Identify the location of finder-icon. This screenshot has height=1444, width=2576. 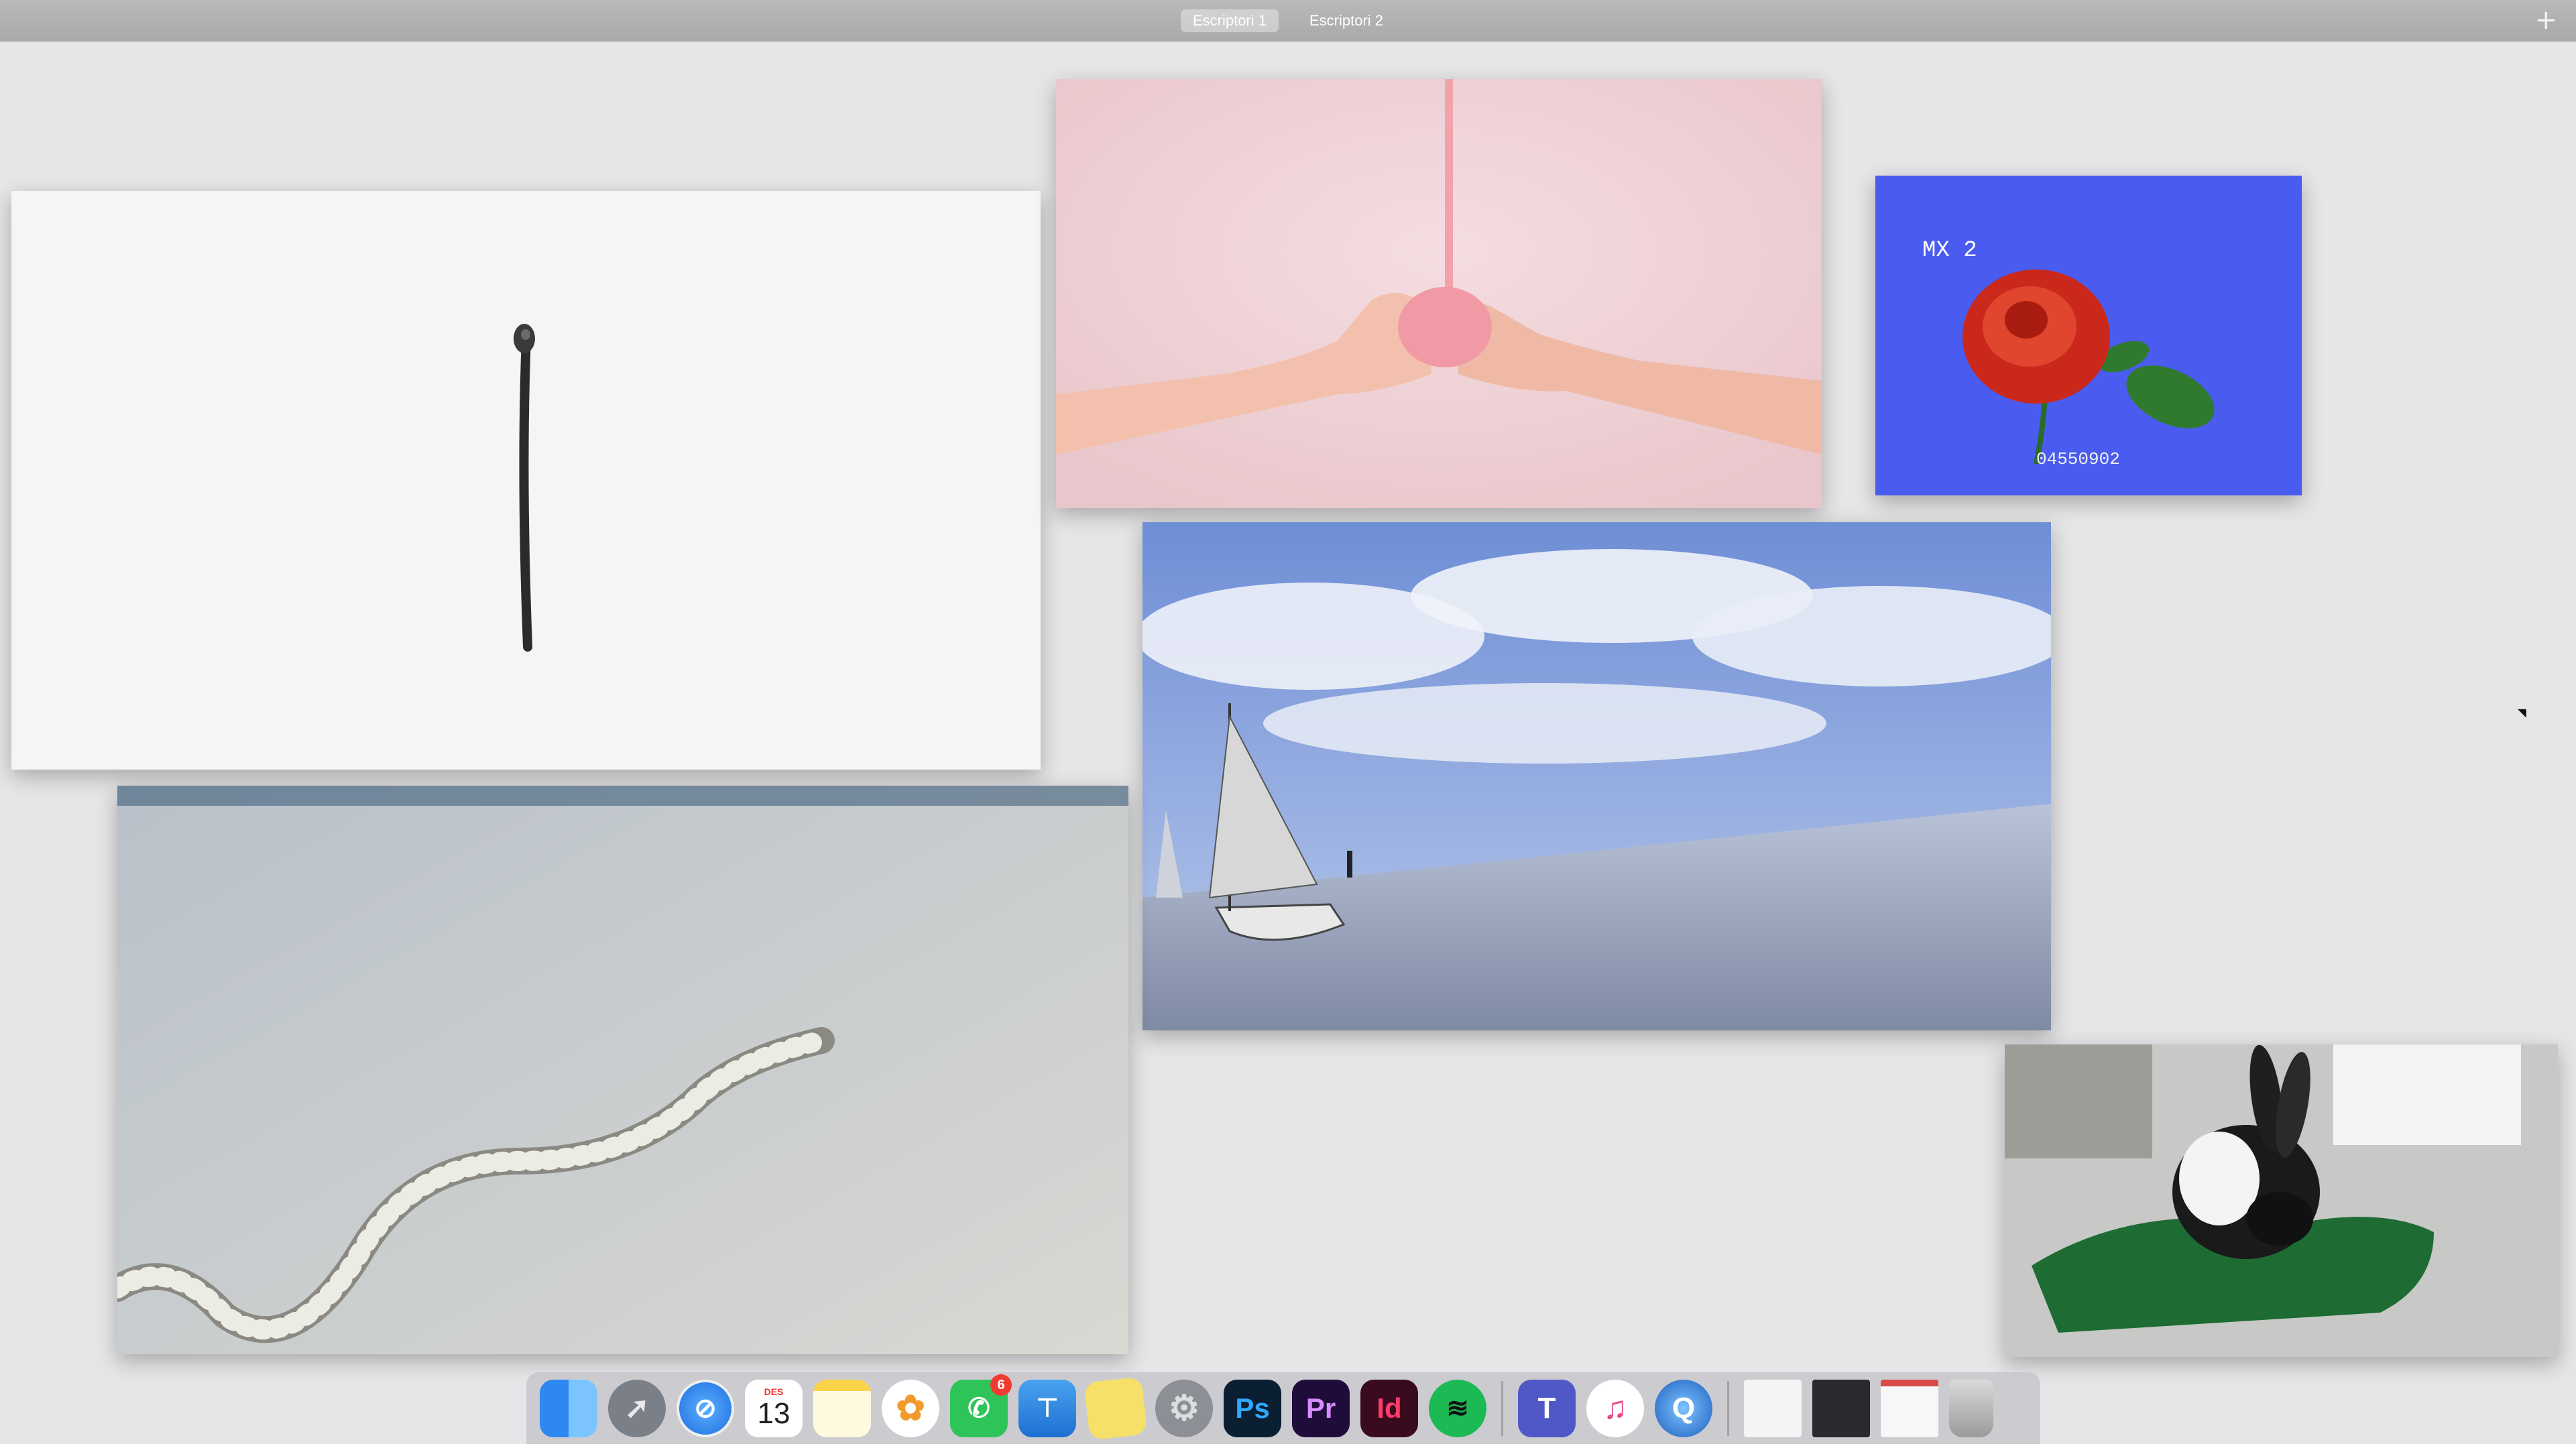
(568, 1408).